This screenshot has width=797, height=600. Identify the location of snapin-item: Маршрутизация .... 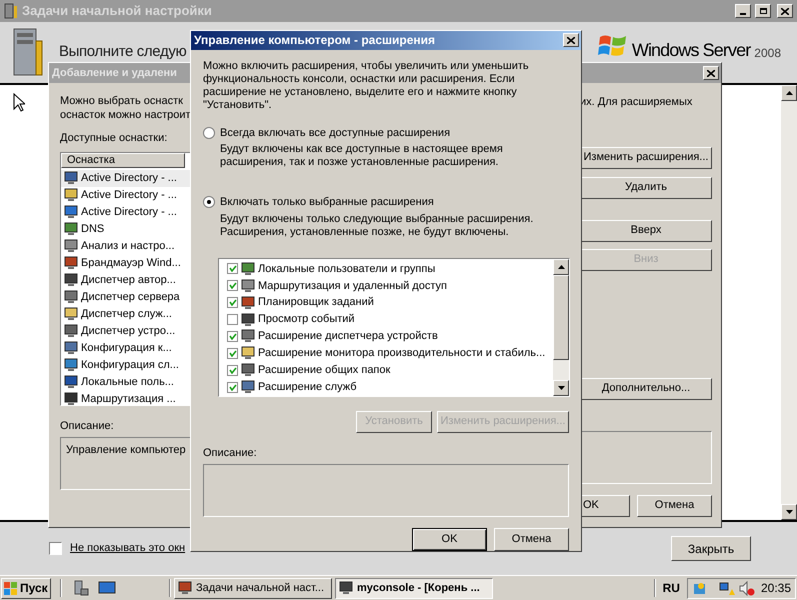
(125, 397).